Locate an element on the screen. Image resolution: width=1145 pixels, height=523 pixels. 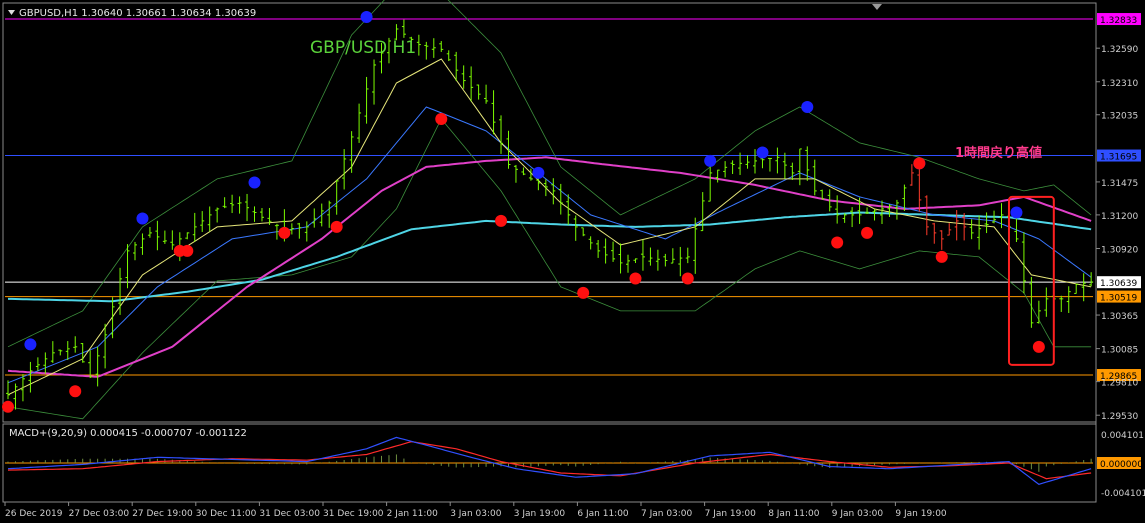
price-tick-label-9: 1.29530 is located at coordinates (1119, 417).